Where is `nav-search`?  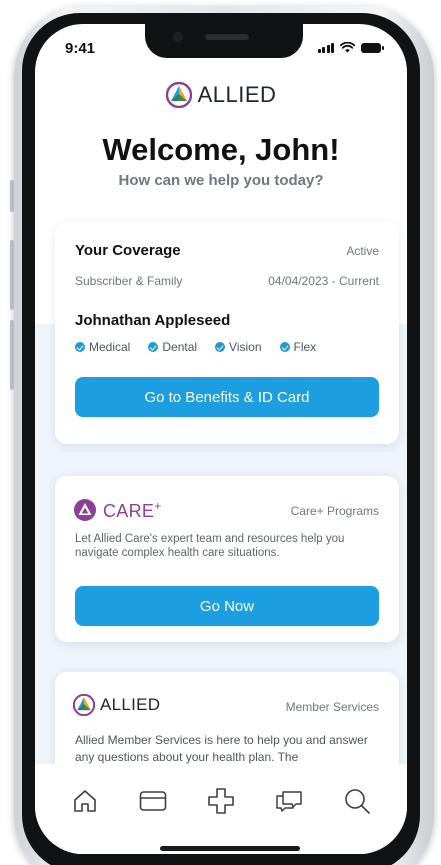 nav-search is located at coordinates (357, 801).